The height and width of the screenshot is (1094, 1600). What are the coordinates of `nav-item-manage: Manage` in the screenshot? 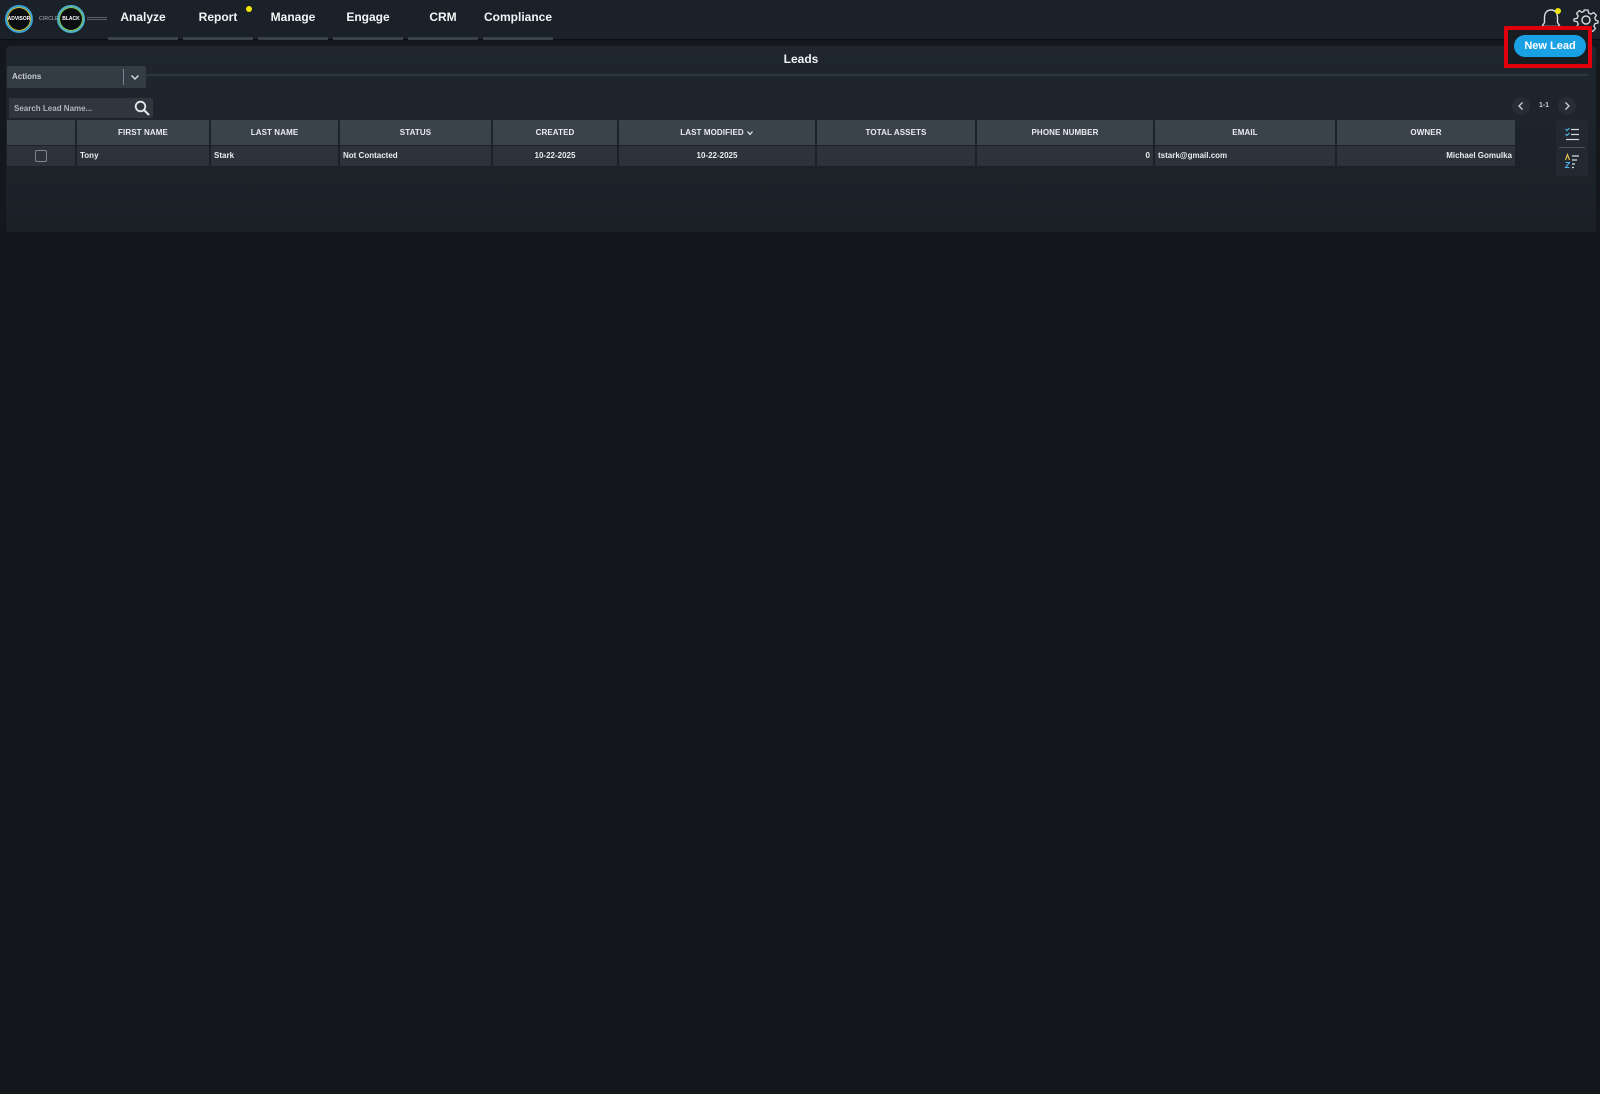 It's located at (293, 20).